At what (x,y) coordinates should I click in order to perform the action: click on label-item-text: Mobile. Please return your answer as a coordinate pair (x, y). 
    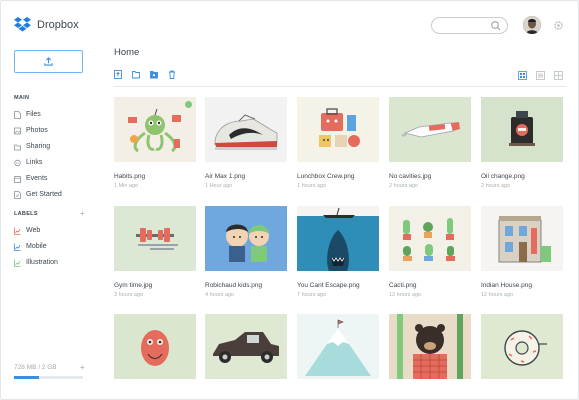
    Looking at the image, I should click on (36, 246).